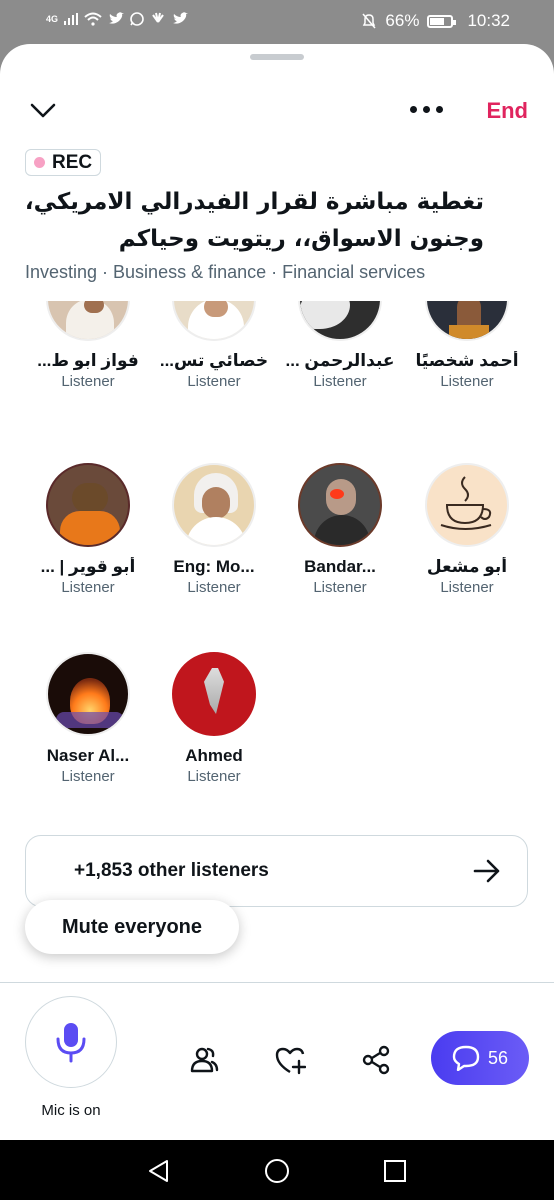 The image size is (554, 1200). Describe the element at coordinates (486, 871) in the screenshot. I see `arrow-right-icon` at that location.